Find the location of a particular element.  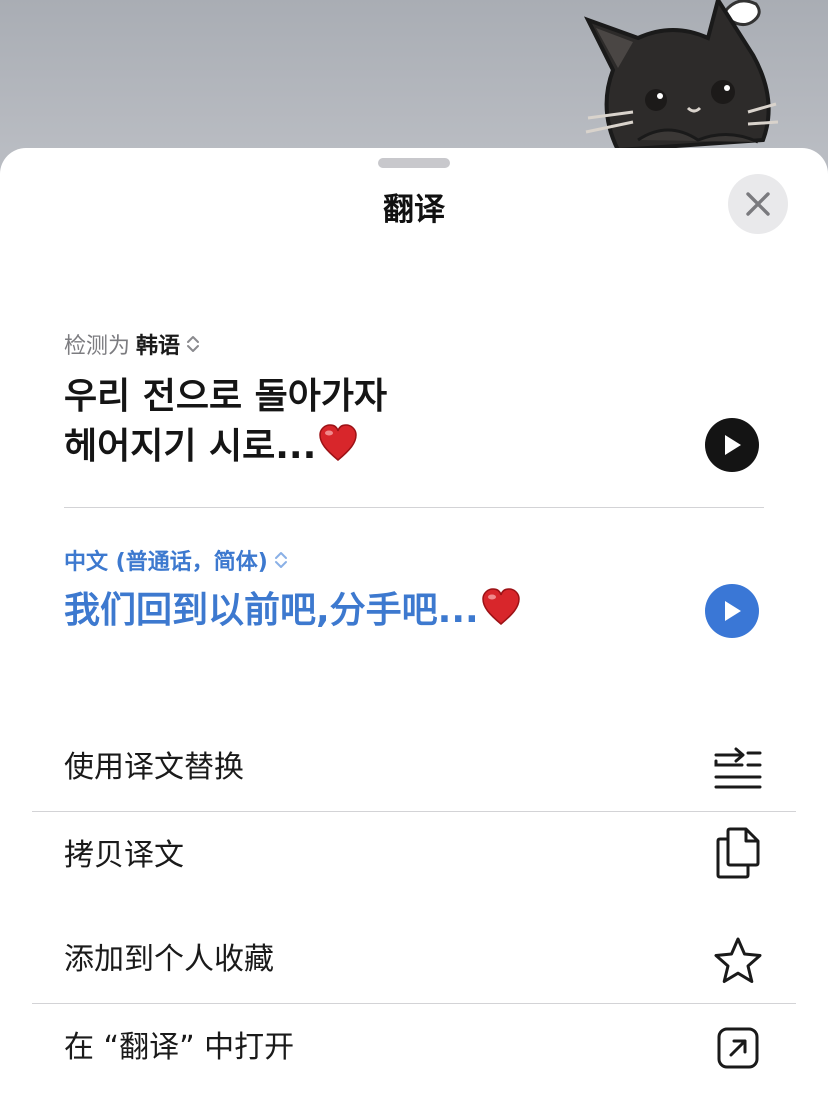

menu-item-label: 添加到个人收藏 is located at coordinates (169, 959).